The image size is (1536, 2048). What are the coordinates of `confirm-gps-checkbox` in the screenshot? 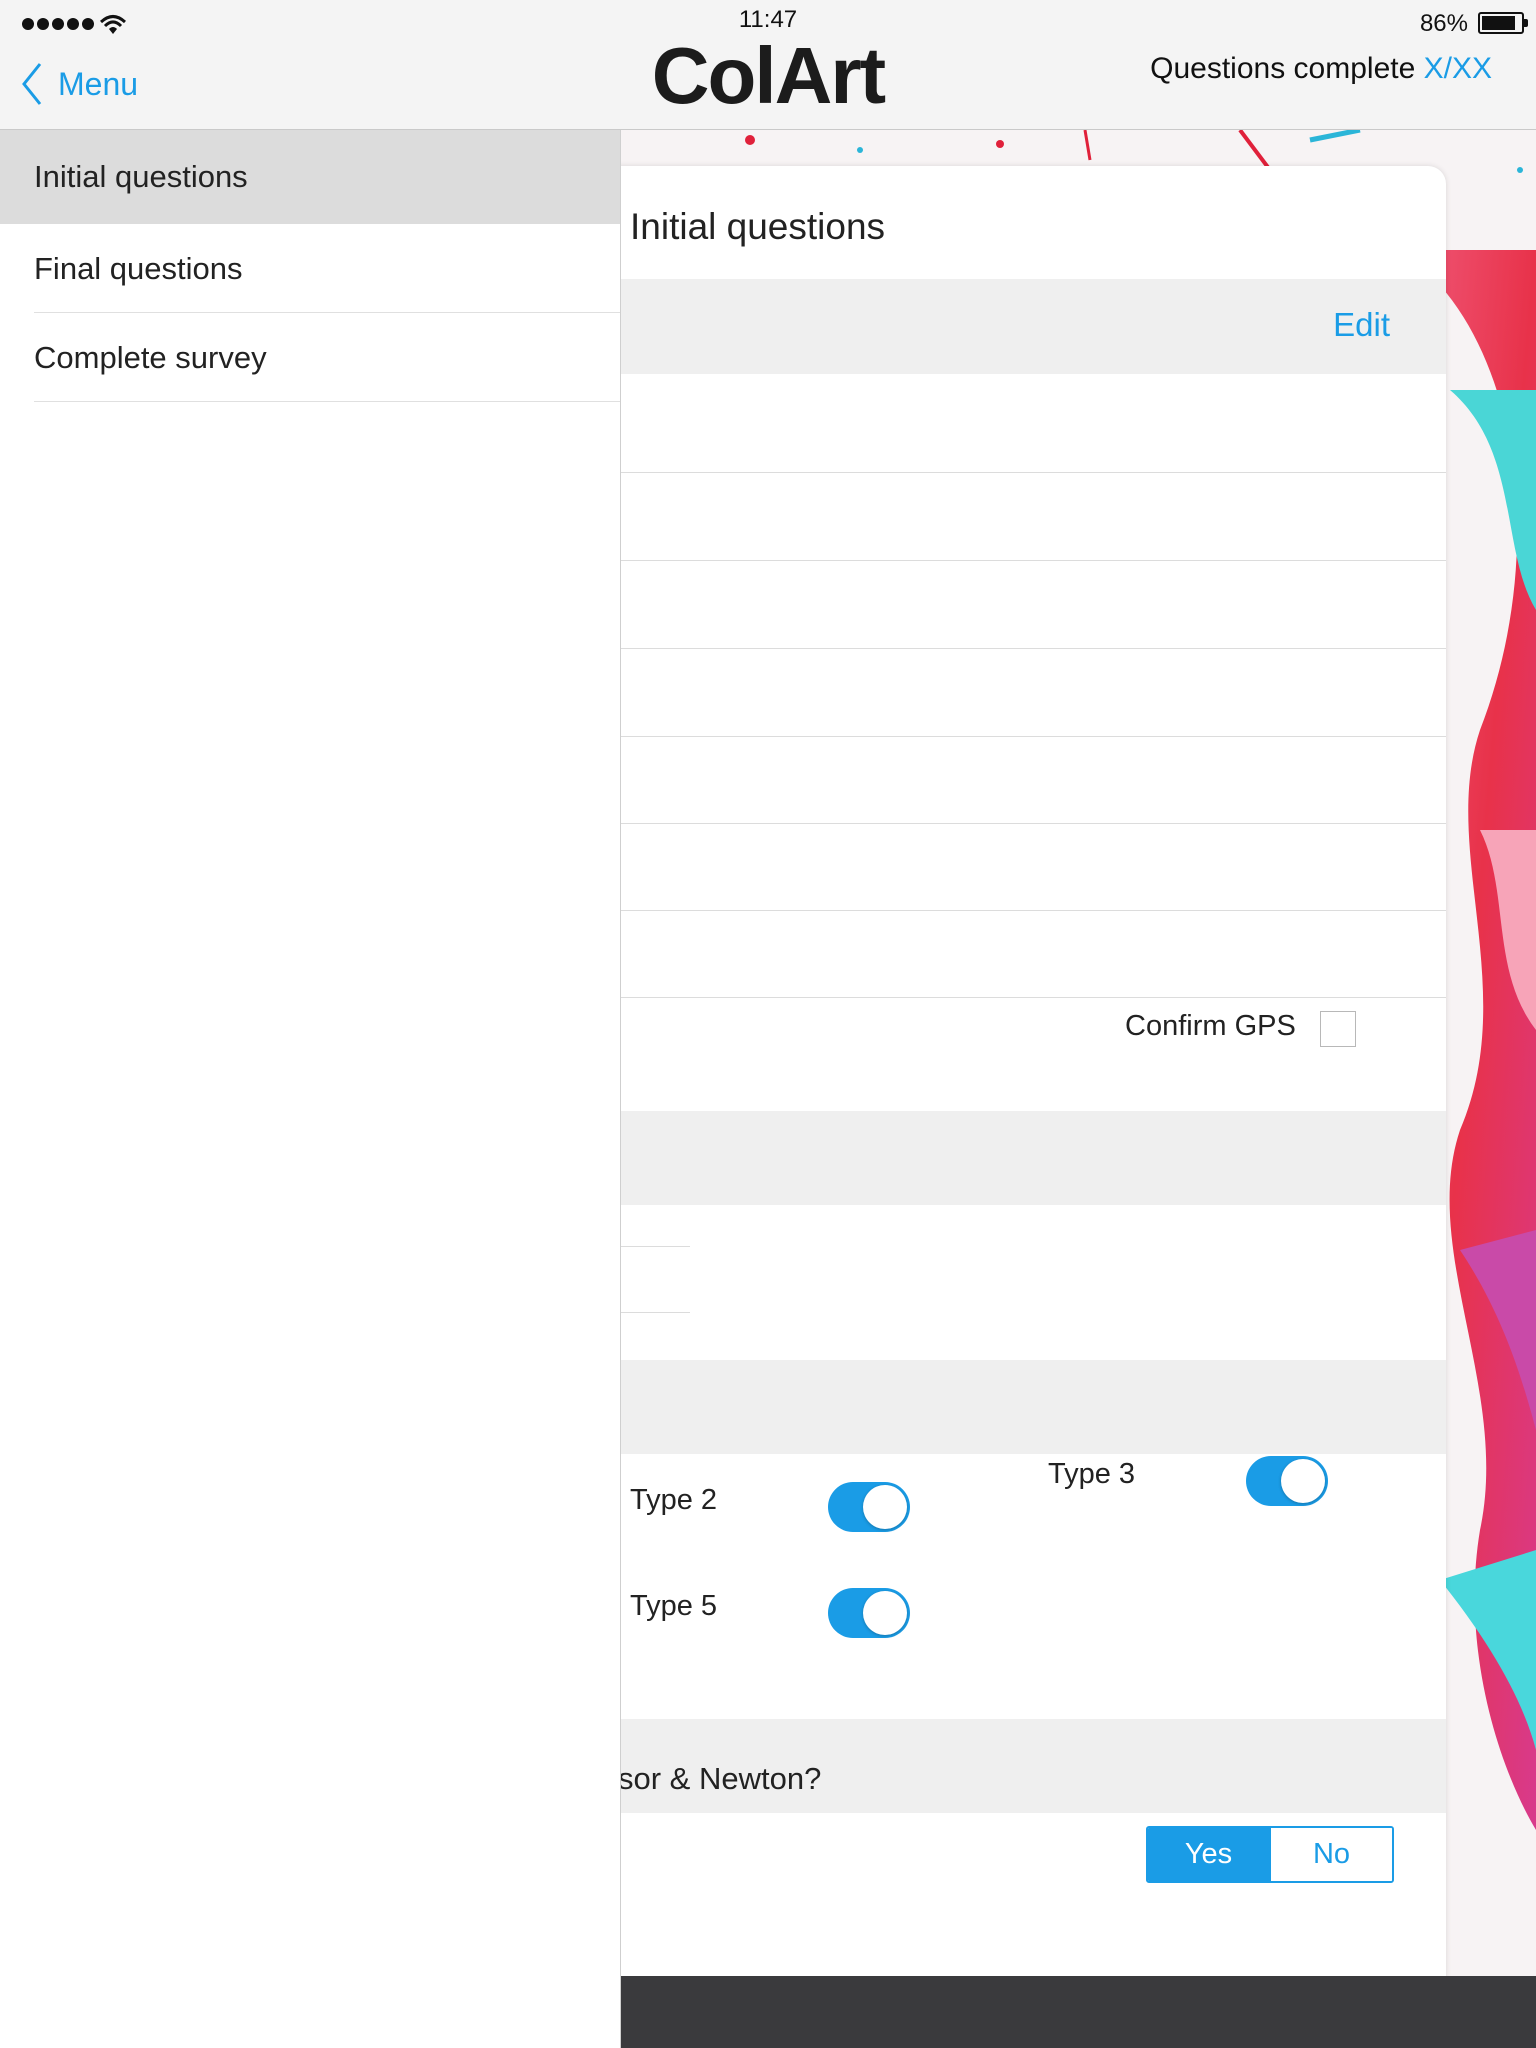 It's located at (1338, 1029).